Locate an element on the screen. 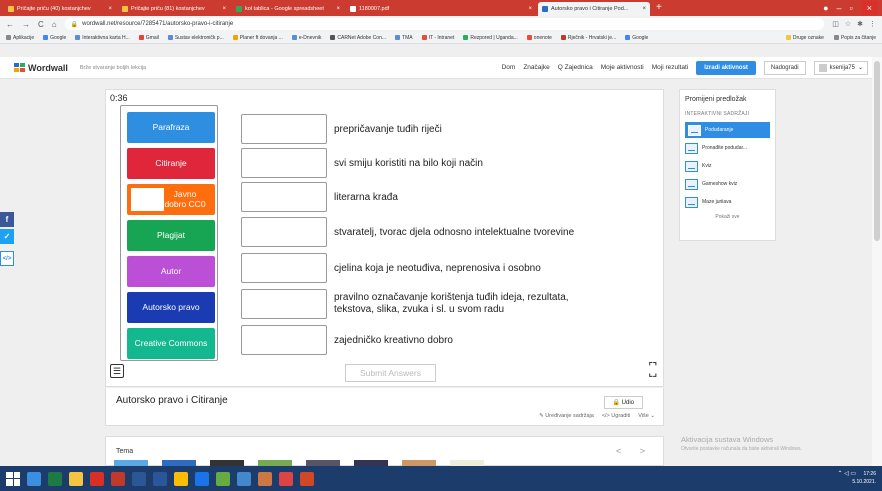  edit-content-link: ✎ Uređivanje sadržaja is located at coordinates (566, 416).